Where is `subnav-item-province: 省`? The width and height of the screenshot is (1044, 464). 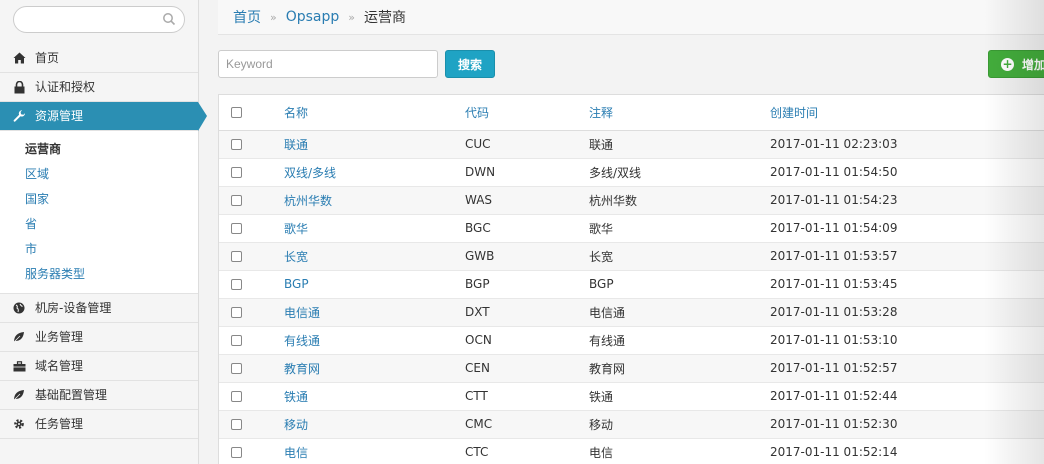 subnav-item-province: 省 is located at coordinates (99, 224).